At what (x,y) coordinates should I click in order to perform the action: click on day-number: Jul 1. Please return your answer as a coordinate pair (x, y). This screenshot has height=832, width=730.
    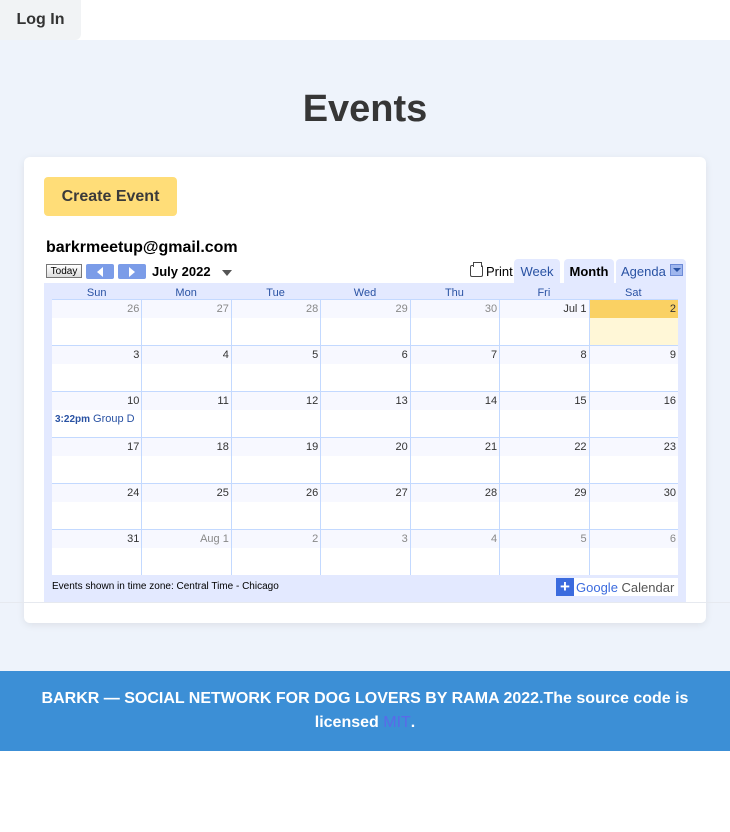
    Looking at the image, I should click on (544, 309).